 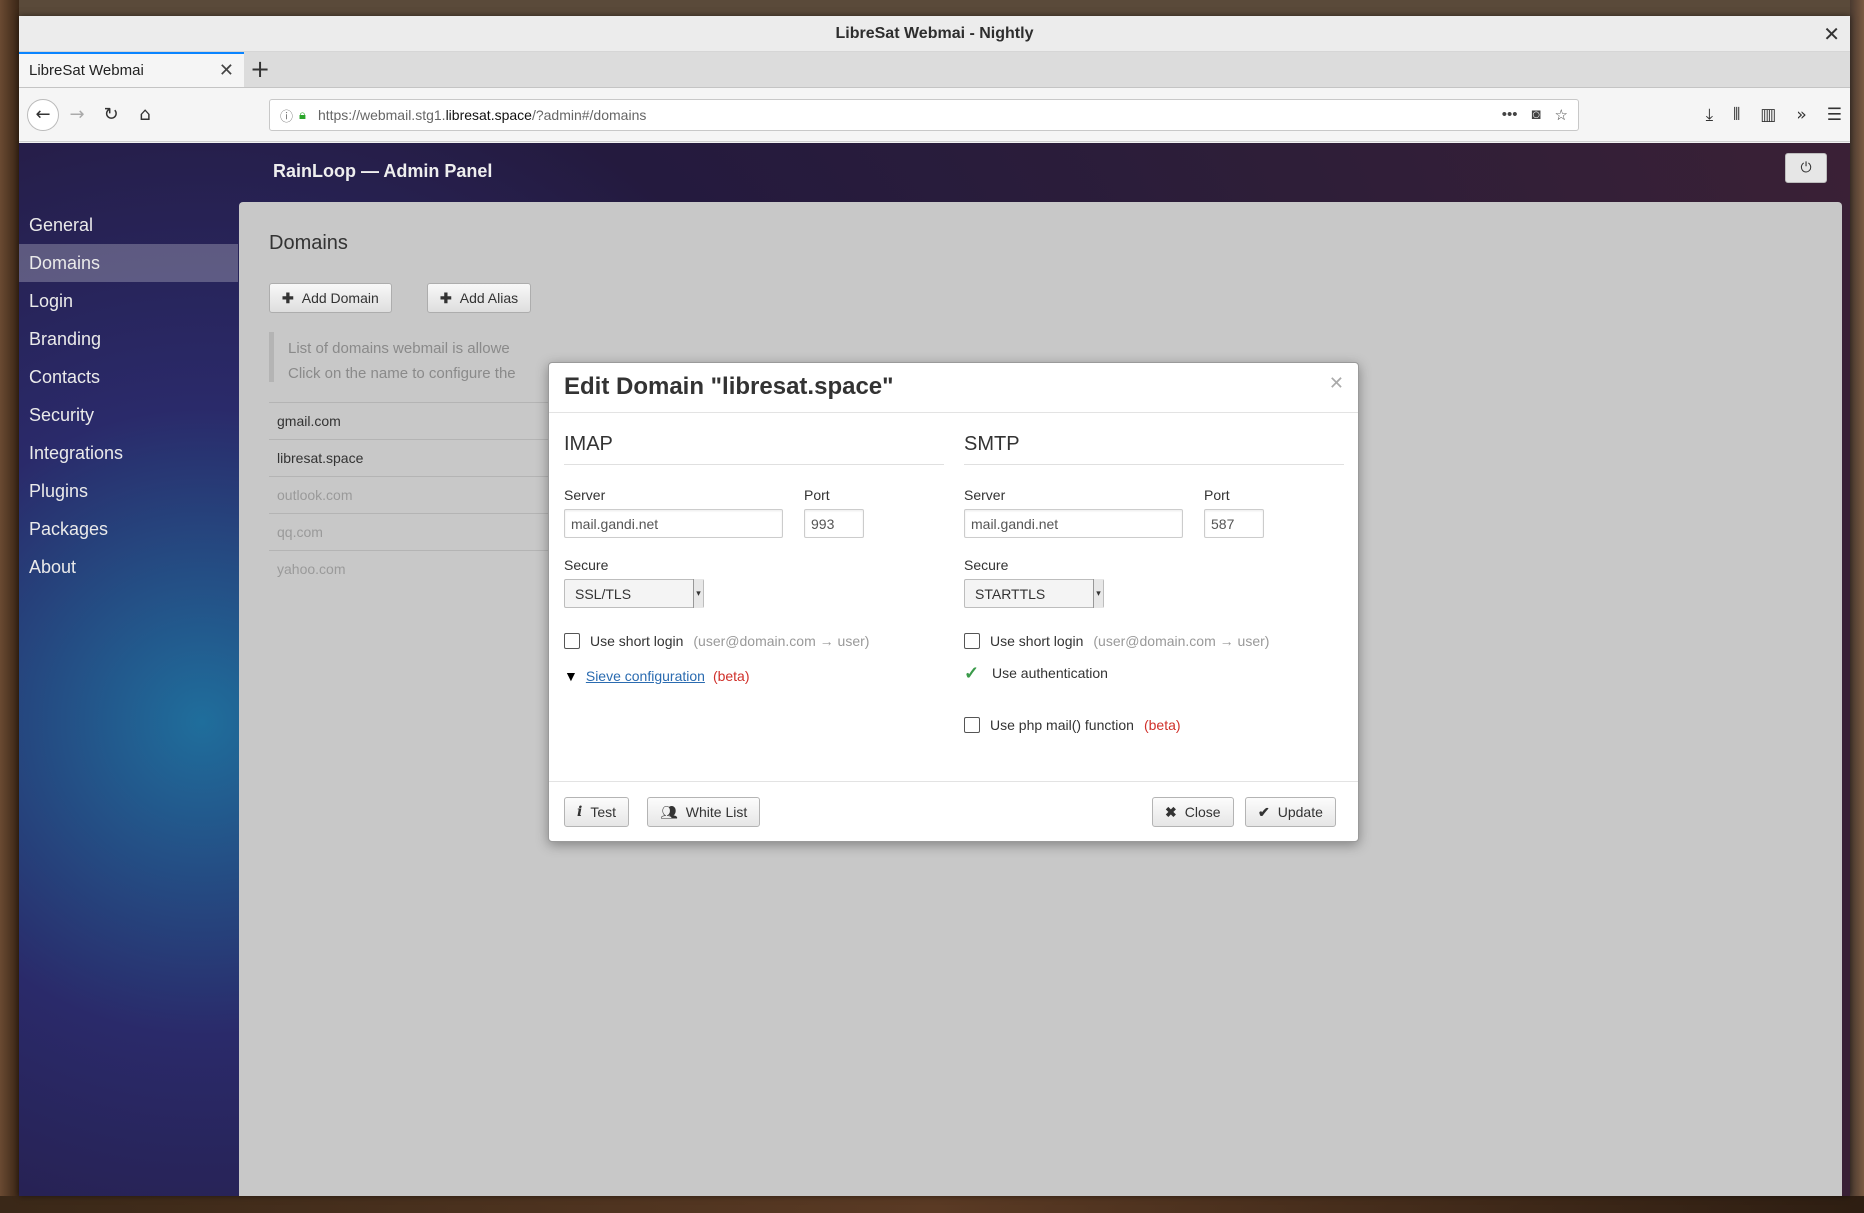 What do you see at coordinates (383, 171) in the screenshot?
I see `app-title: RainLoop — Admin Panel` at bounding box center [383, 171].